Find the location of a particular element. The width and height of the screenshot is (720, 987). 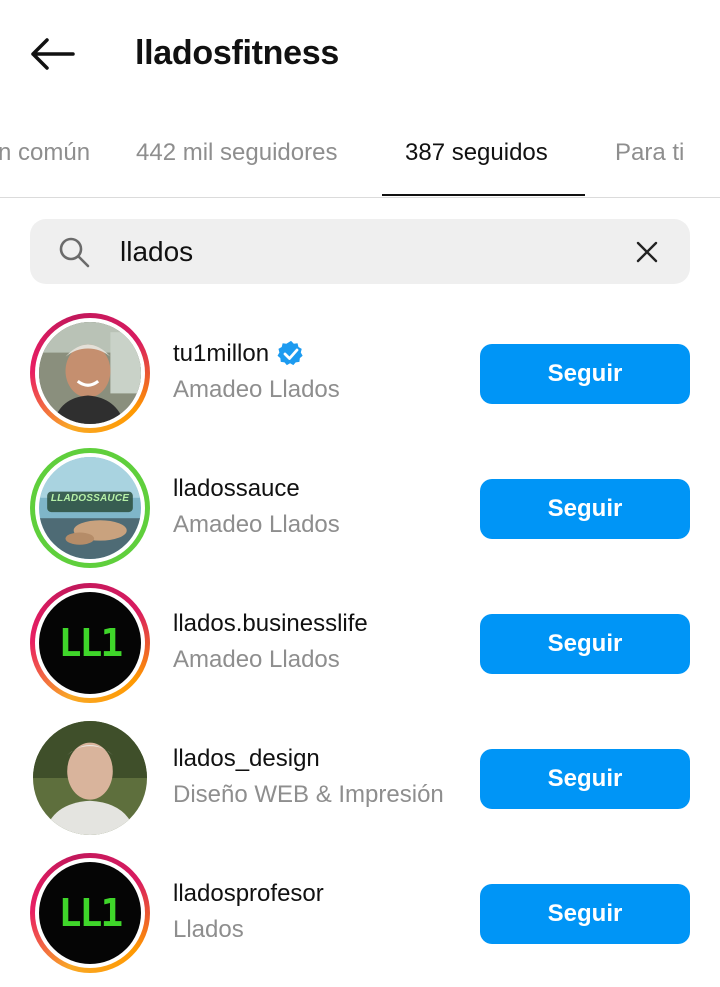

username: lladosprofesor is located at coordinates (248, 894).